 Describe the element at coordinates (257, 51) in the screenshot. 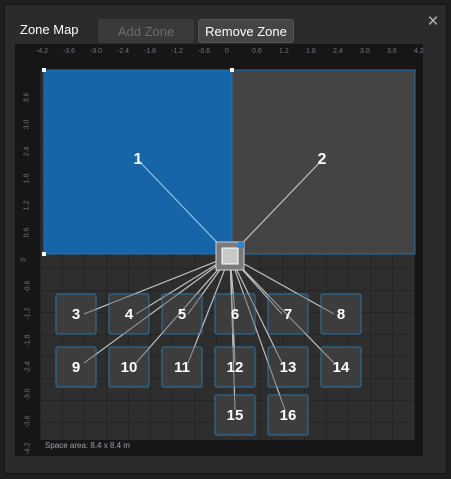

I see `x-axis-tick-label: 0.6` at that location.